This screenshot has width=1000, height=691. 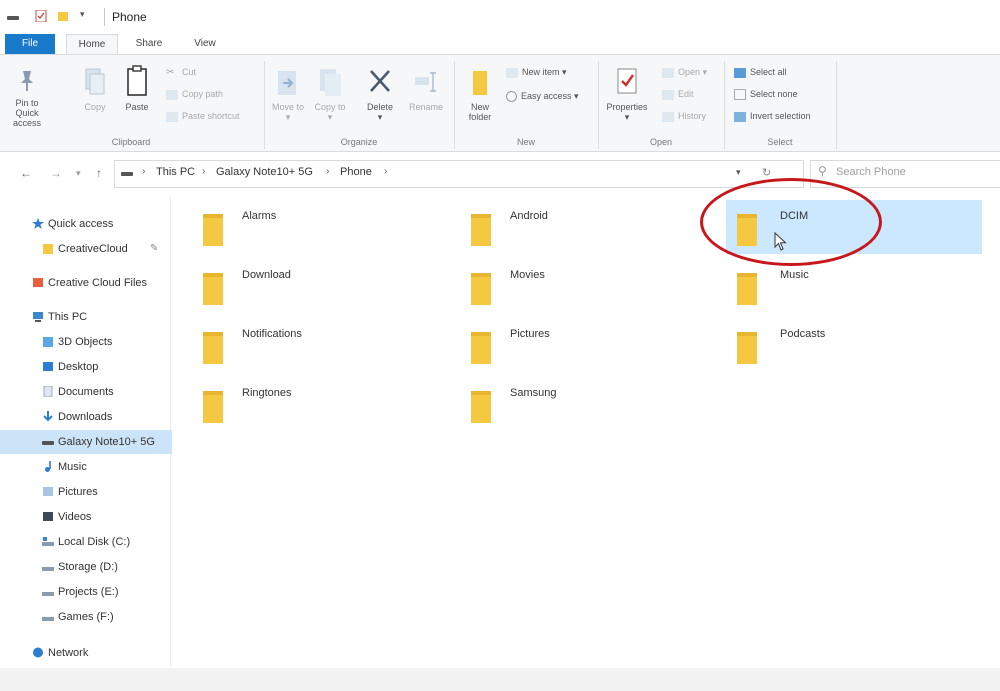 I want to click on properties-check-icon, so click(x=627, y=81).